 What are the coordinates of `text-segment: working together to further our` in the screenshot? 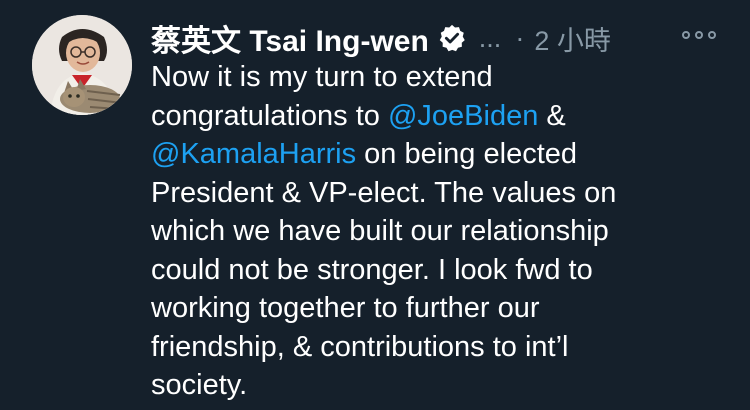 It's located at (345, 308).